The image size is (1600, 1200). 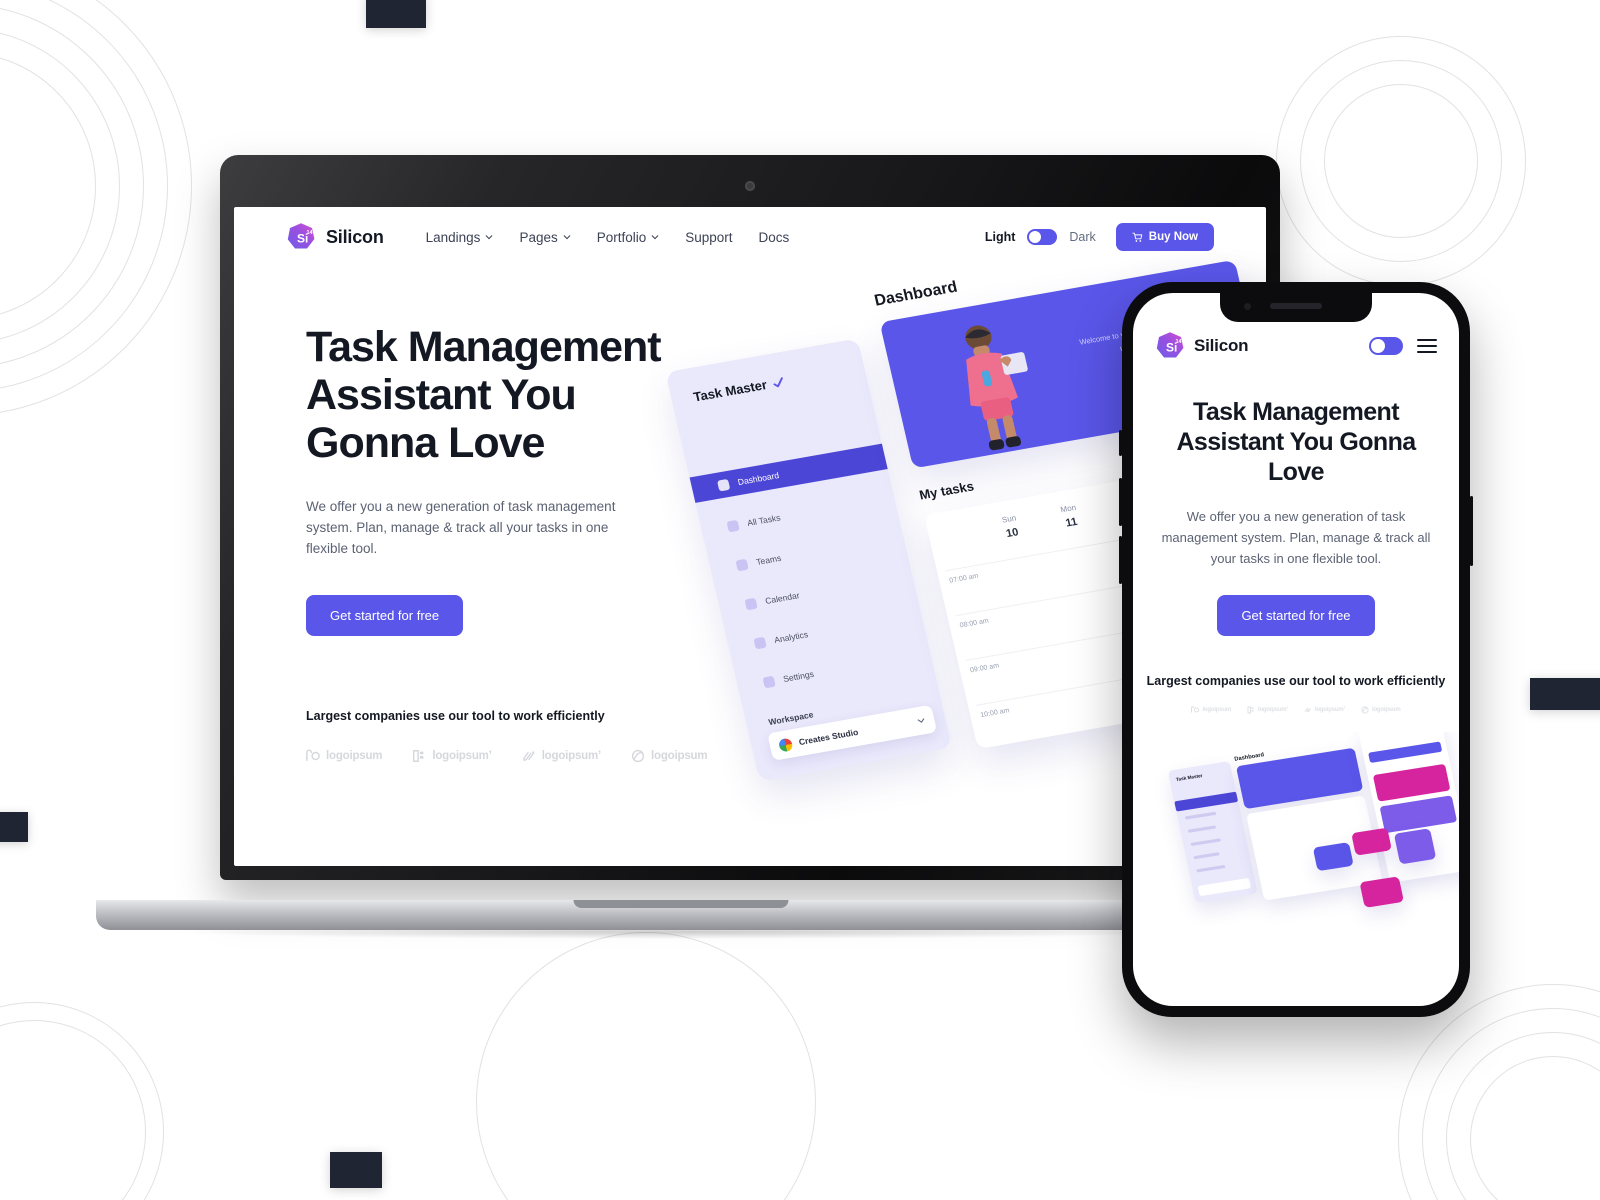 What do you see at coordinates (681, 915) in the screenshot?
I see `laptop-base` at bounding box center [681, 915].